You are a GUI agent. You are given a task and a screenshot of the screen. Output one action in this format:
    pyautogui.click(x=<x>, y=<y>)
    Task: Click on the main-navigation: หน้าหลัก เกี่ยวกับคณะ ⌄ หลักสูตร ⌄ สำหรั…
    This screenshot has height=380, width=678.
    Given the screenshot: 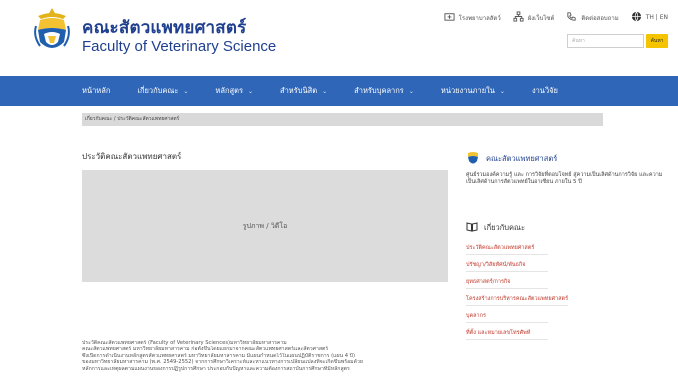 What is the action you would take?
    pyautogui.click(x=339, y=91)
    